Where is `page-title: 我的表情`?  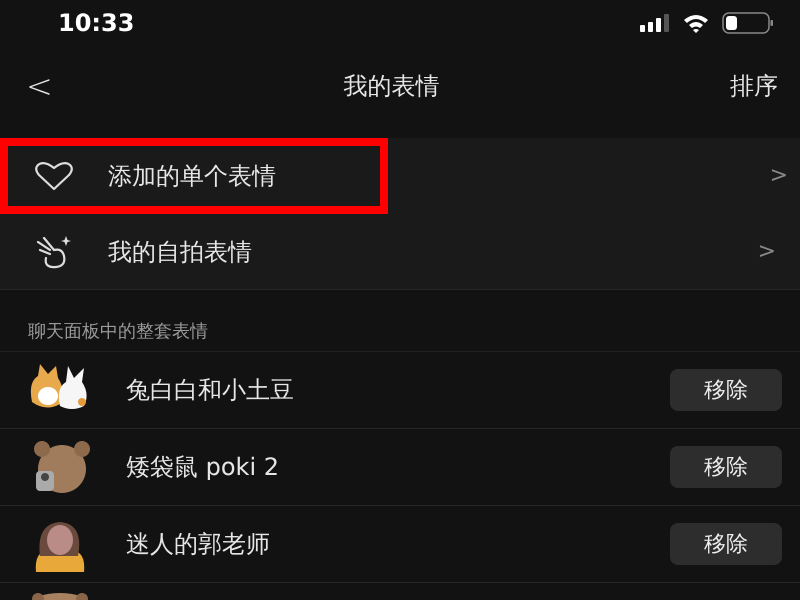
page-title: 我的表情 is located at coordinates (391, 86).